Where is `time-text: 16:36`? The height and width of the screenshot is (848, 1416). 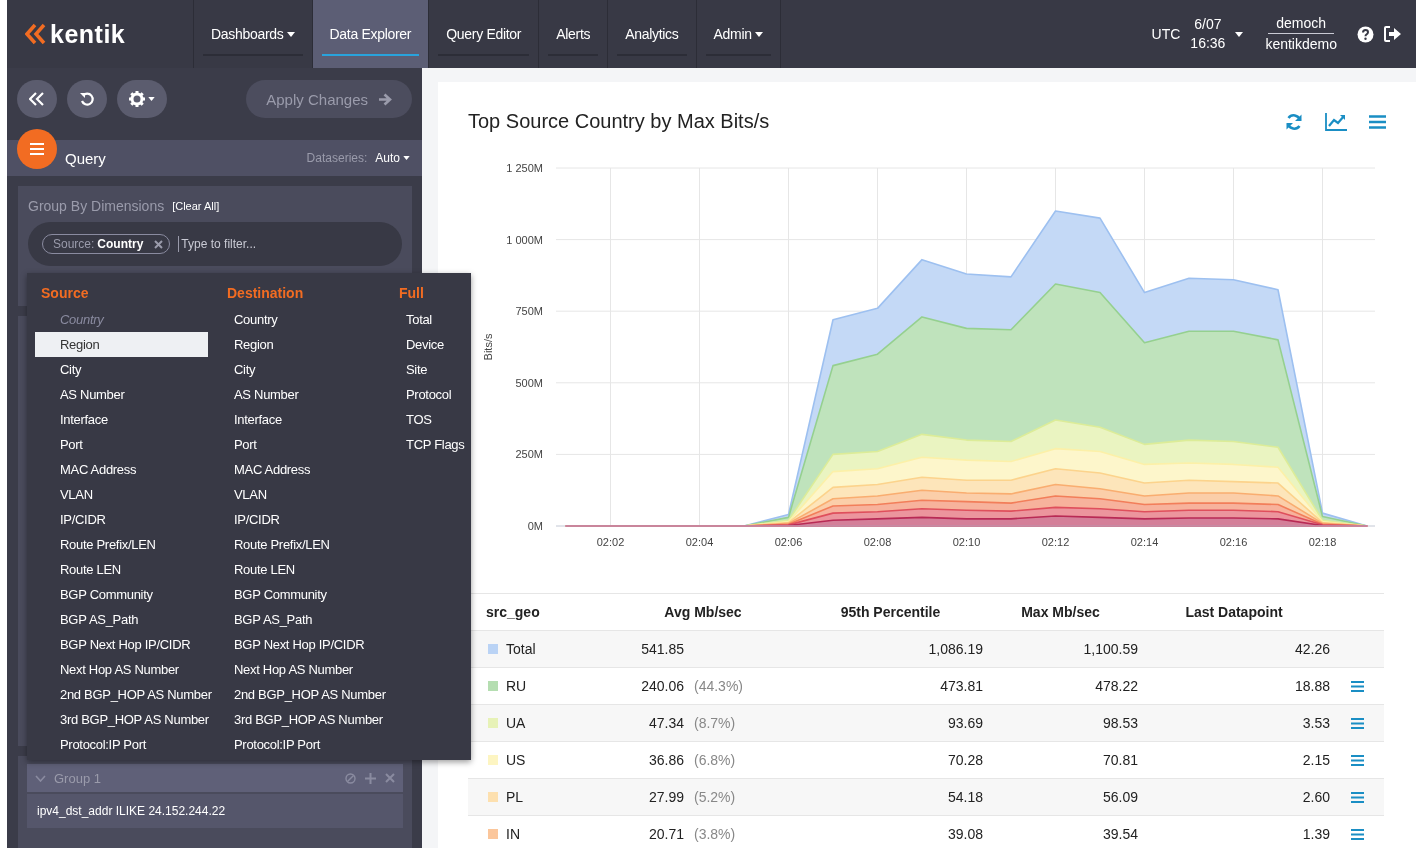
time-text: 16:36 is located at coordinates (1208, 43).